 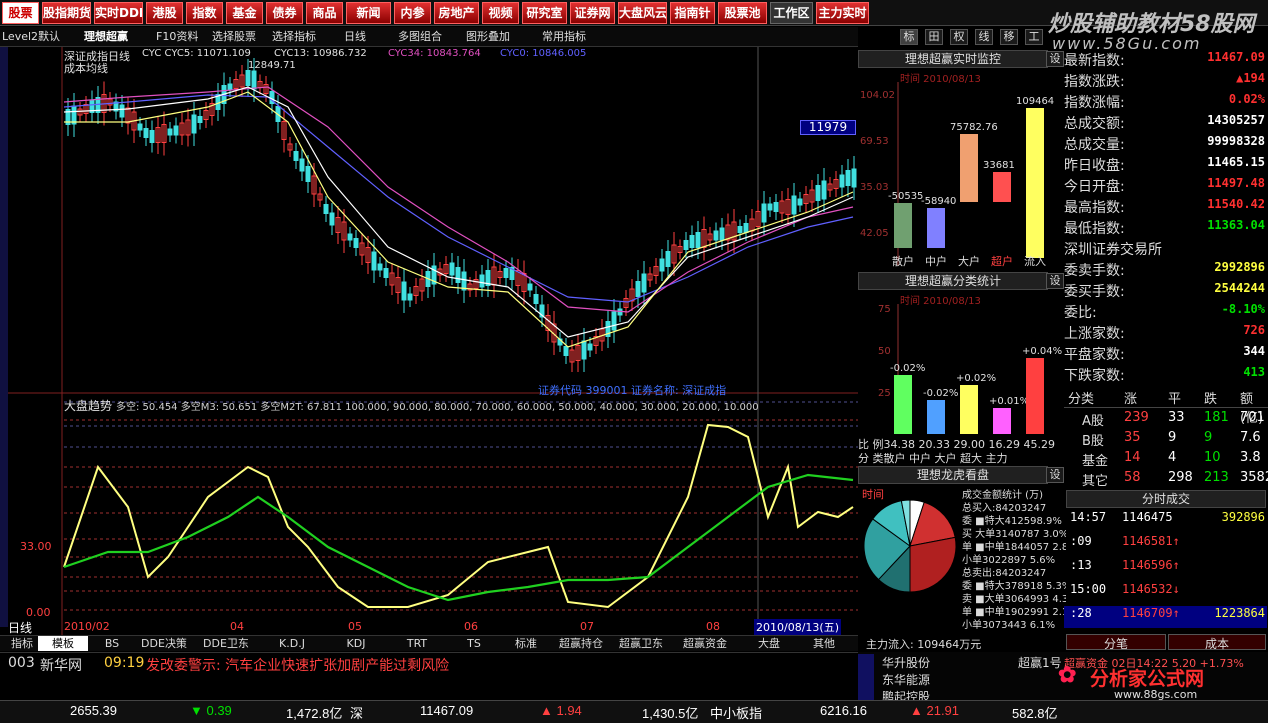 What do you see at coordinates (124, 663) in the screenshot?
I see `news-time: 09:19` at bounding box center [124, 663].